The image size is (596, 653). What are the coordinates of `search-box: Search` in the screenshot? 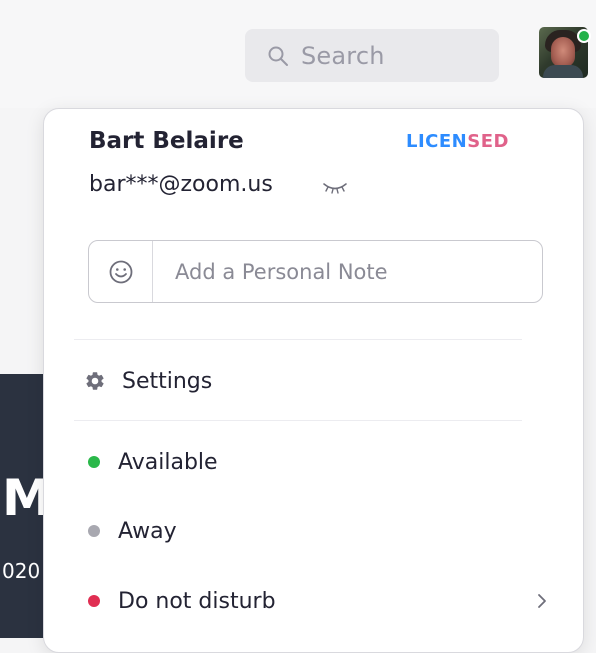 It's located at (372, 55).